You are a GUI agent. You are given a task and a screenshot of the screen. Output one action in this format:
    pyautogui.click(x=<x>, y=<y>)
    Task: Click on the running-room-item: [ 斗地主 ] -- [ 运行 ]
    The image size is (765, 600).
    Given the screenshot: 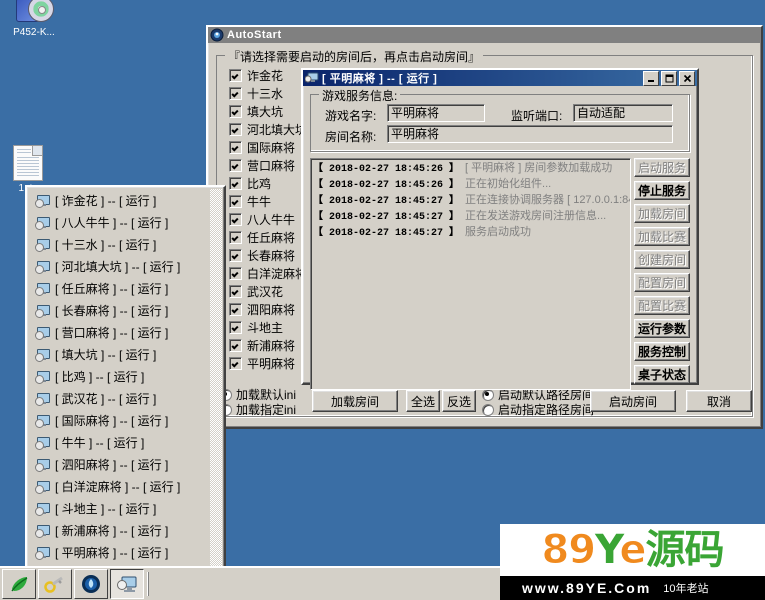 What is the action you would take?
    pyautogui.click(x=119, y=508)
    